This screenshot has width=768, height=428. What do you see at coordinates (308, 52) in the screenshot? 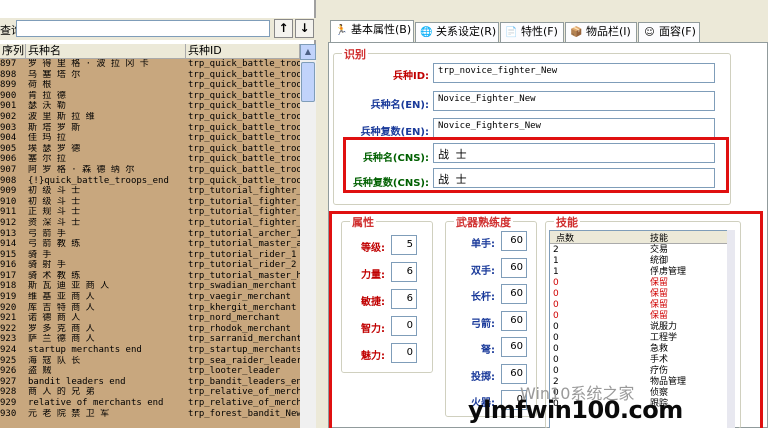
I see `scroll-up-icon: ▲` at bounding box center [308, 52].